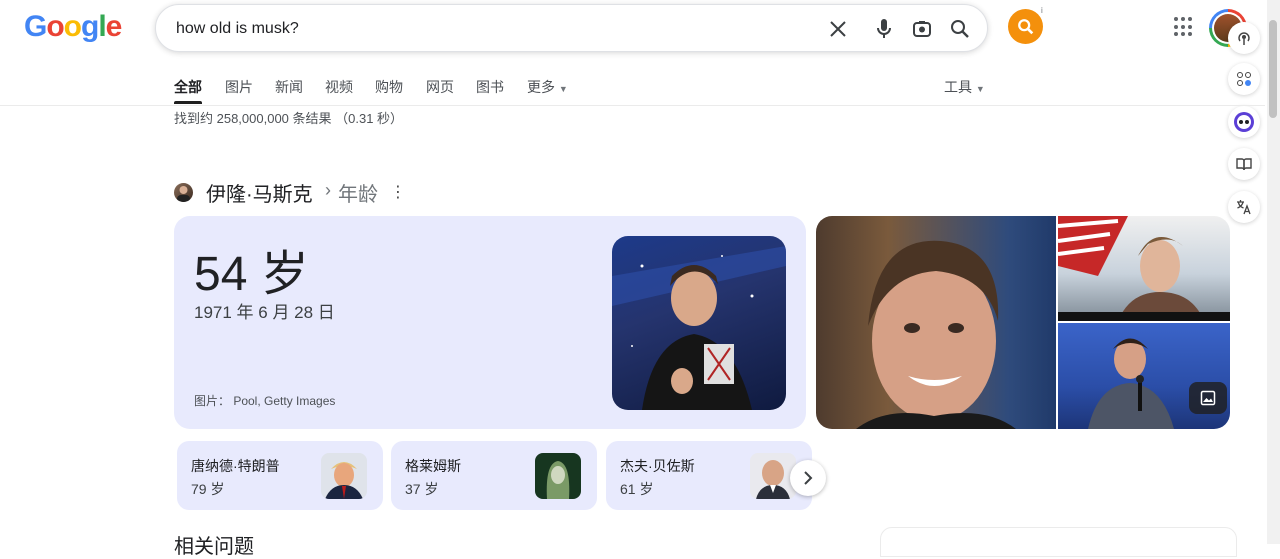  I want to click on entity-photo, so click(699, 323).